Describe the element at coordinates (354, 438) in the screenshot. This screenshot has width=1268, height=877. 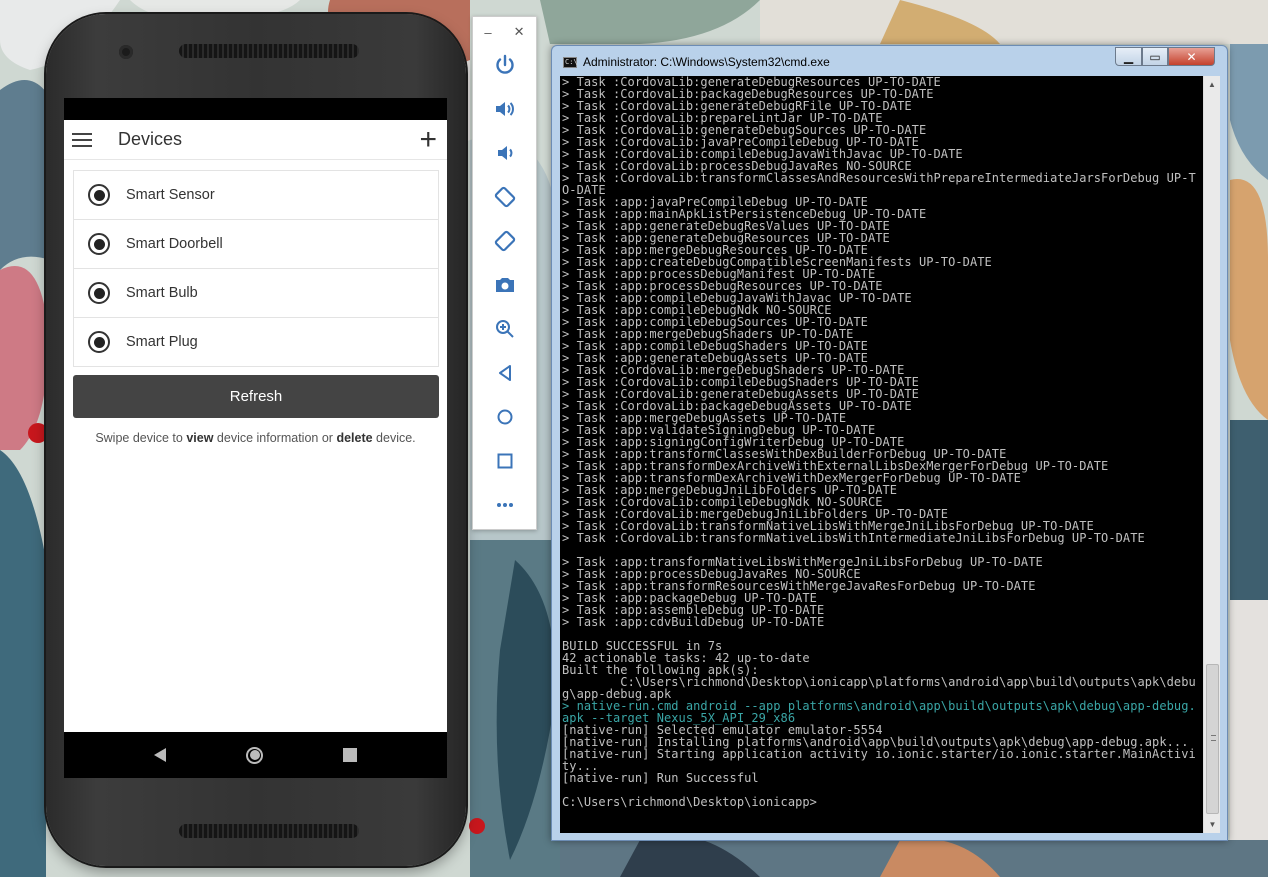
I see `hint-emphasis: delete` at that location.